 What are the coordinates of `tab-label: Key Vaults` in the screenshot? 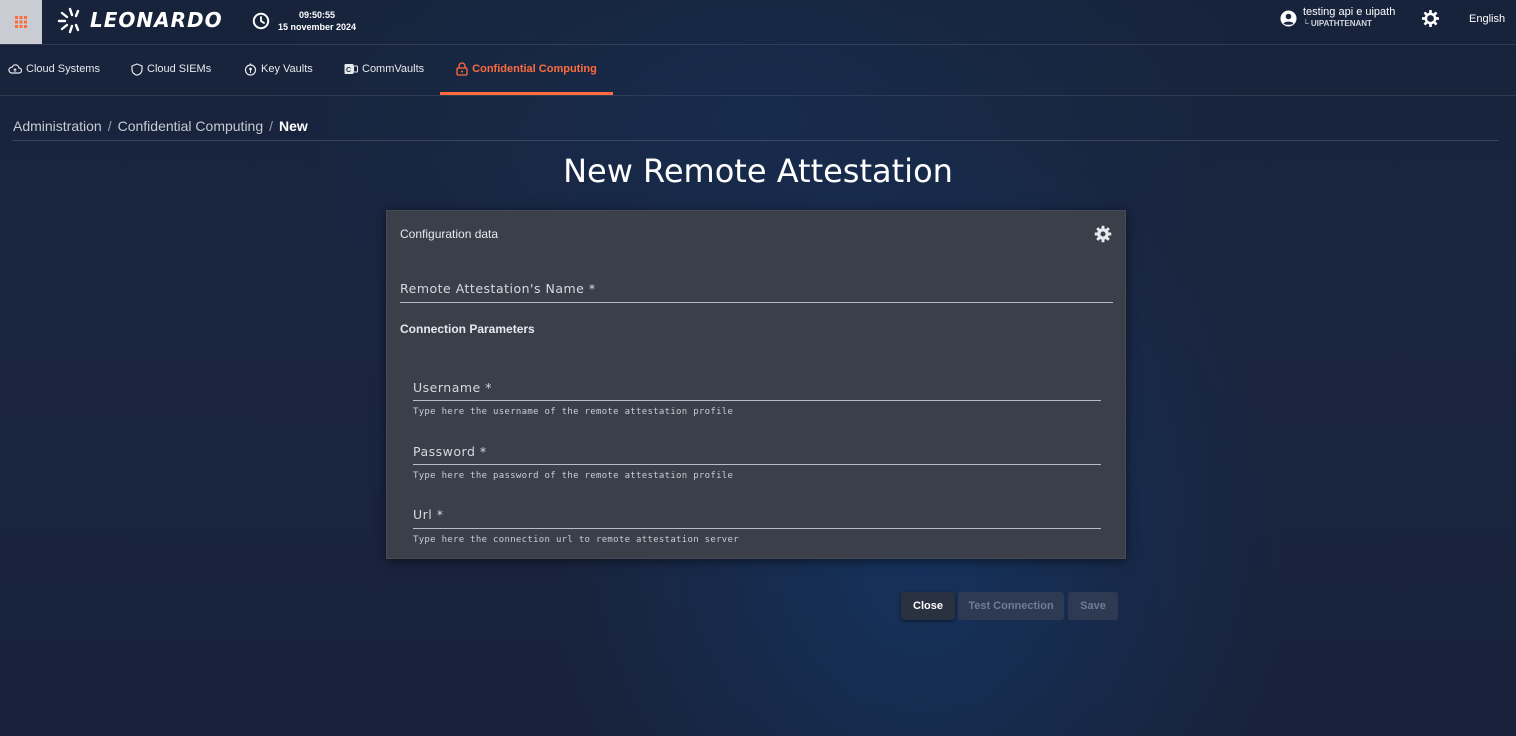 It's located at (287, 69).